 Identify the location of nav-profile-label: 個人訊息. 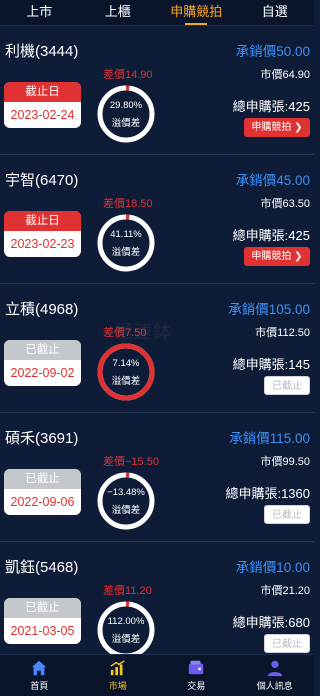
(274, 686).